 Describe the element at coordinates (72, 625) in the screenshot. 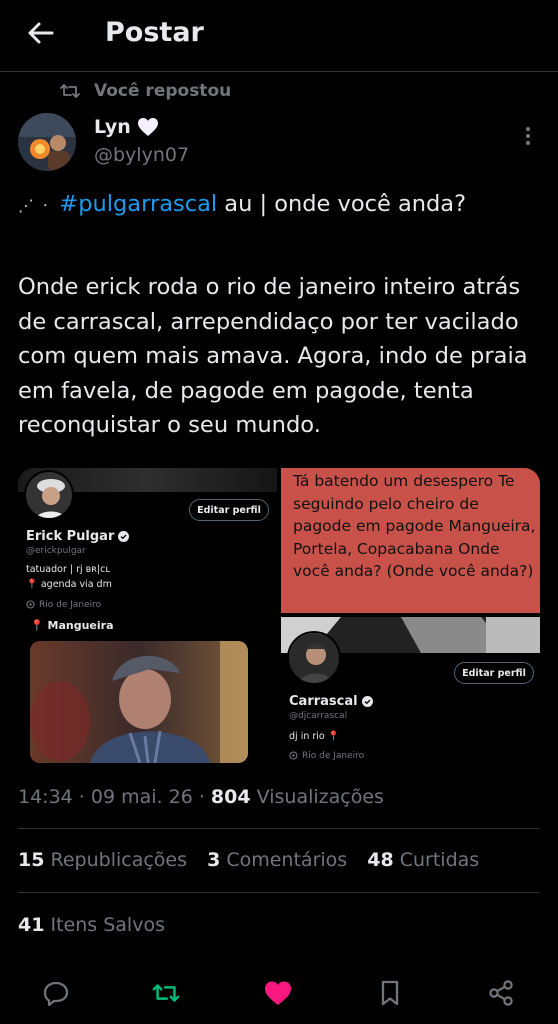

I see `profile-pin-line: 📍 Mangueira` at that location.